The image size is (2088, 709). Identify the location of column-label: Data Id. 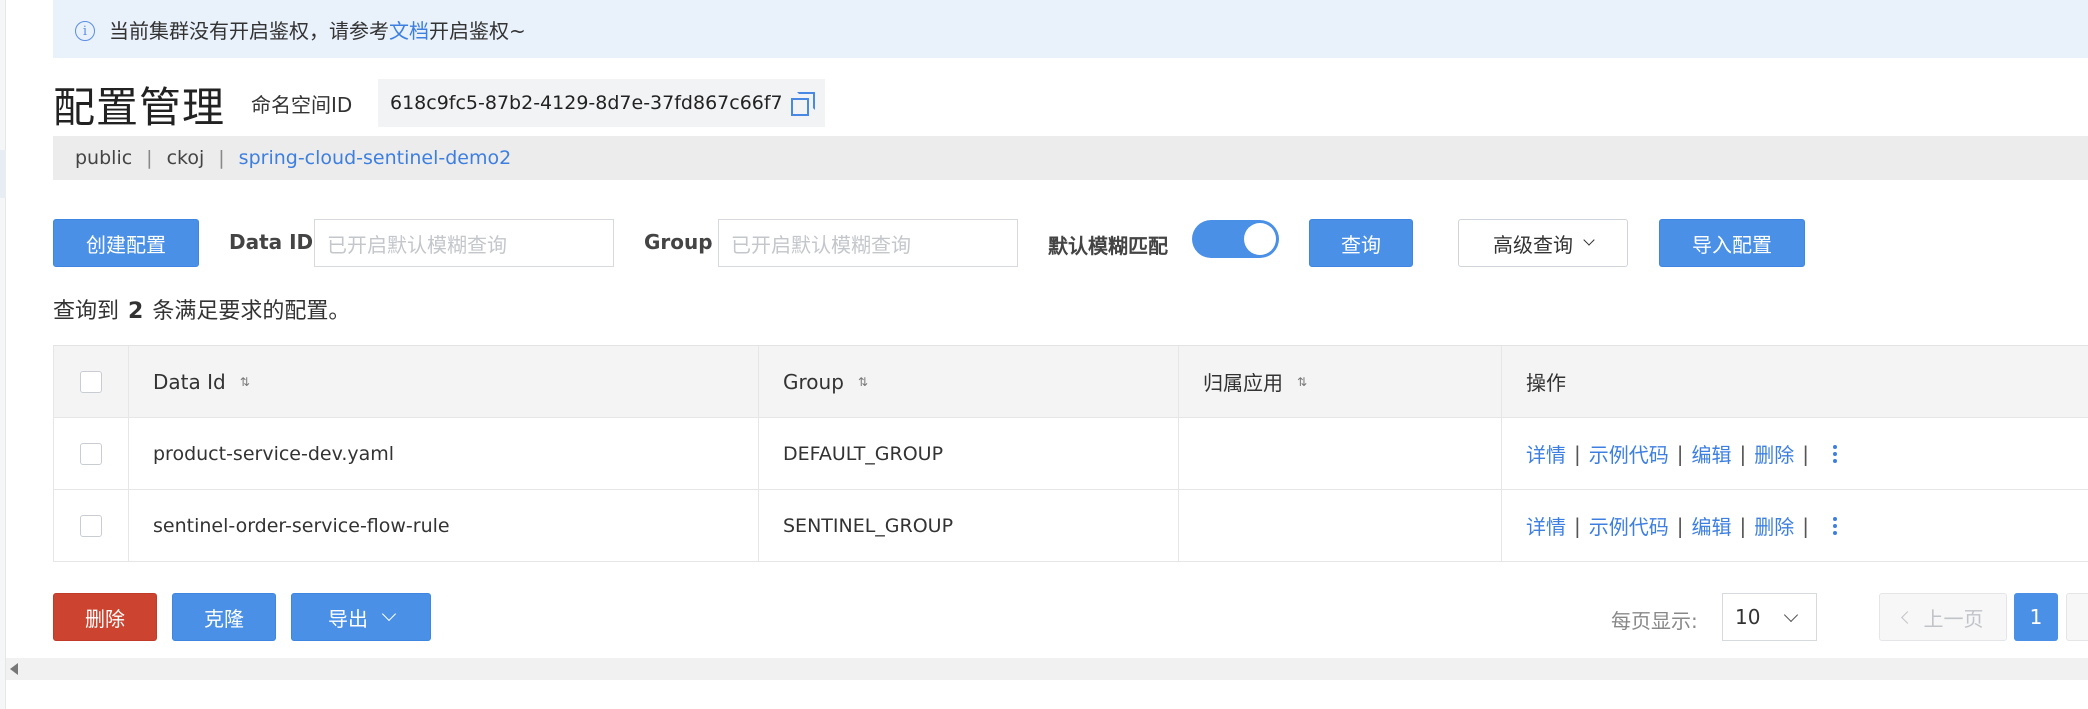
(189, 381).